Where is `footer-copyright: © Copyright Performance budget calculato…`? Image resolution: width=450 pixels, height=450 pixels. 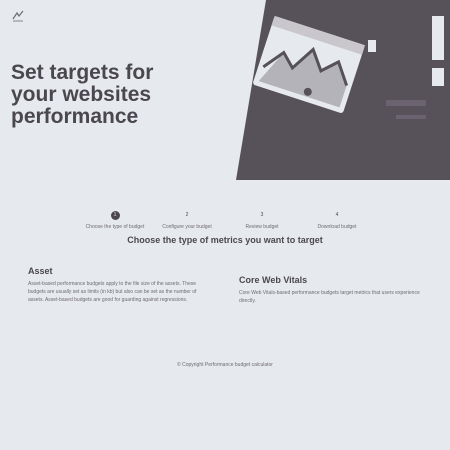
footer-copyright: © Copyright Performance budget calculato… is located at coordinates (225, 365).